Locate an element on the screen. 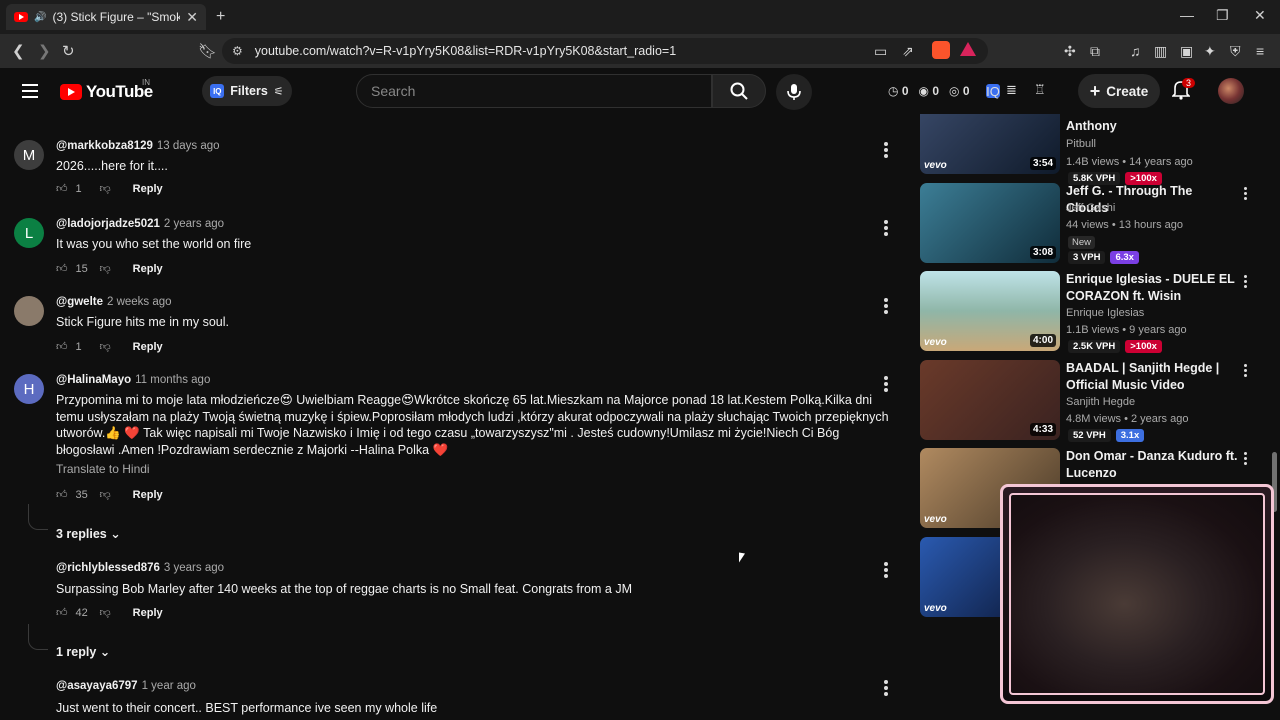  brave-rewards-icon is located at coordinates (968, 49).